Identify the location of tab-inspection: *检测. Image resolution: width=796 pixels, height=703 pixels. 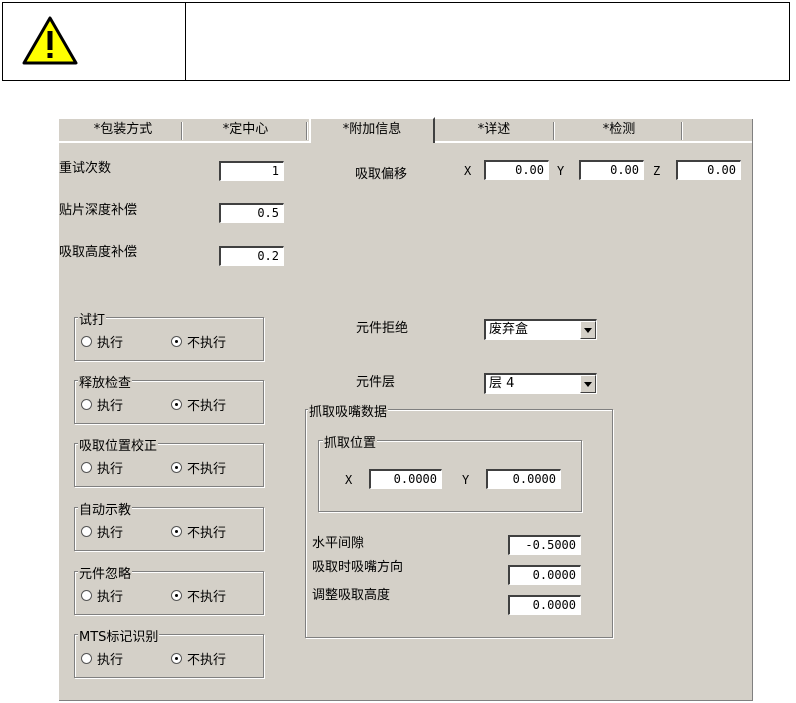
(619, 130).